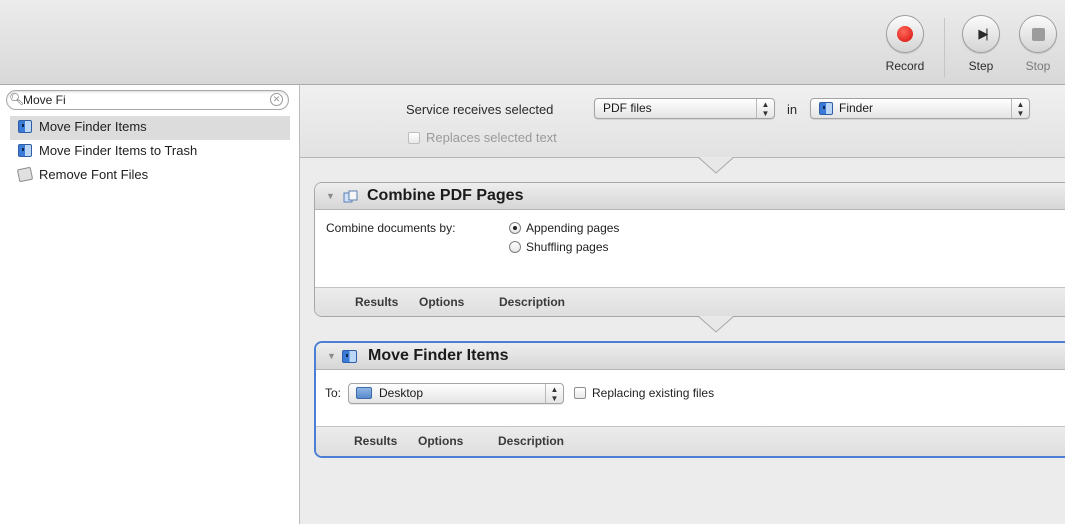  What do you see at coordinates (118, 150) in the screenshot?
I see `list-item-label: Move Finder Items to Trash` at bounding box center [118, 150].